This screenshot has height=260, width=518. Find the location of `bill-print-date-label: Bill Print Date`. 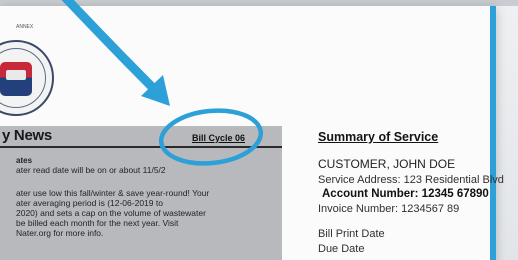

bill-print-date-label: Bill Print Date is located at coordinates (351, 234).